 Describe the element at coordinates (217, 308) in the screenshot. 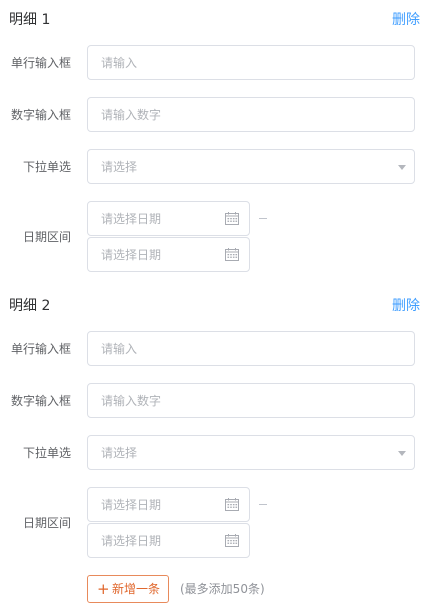

I see `section-header: 明细 2 删除` at that location.